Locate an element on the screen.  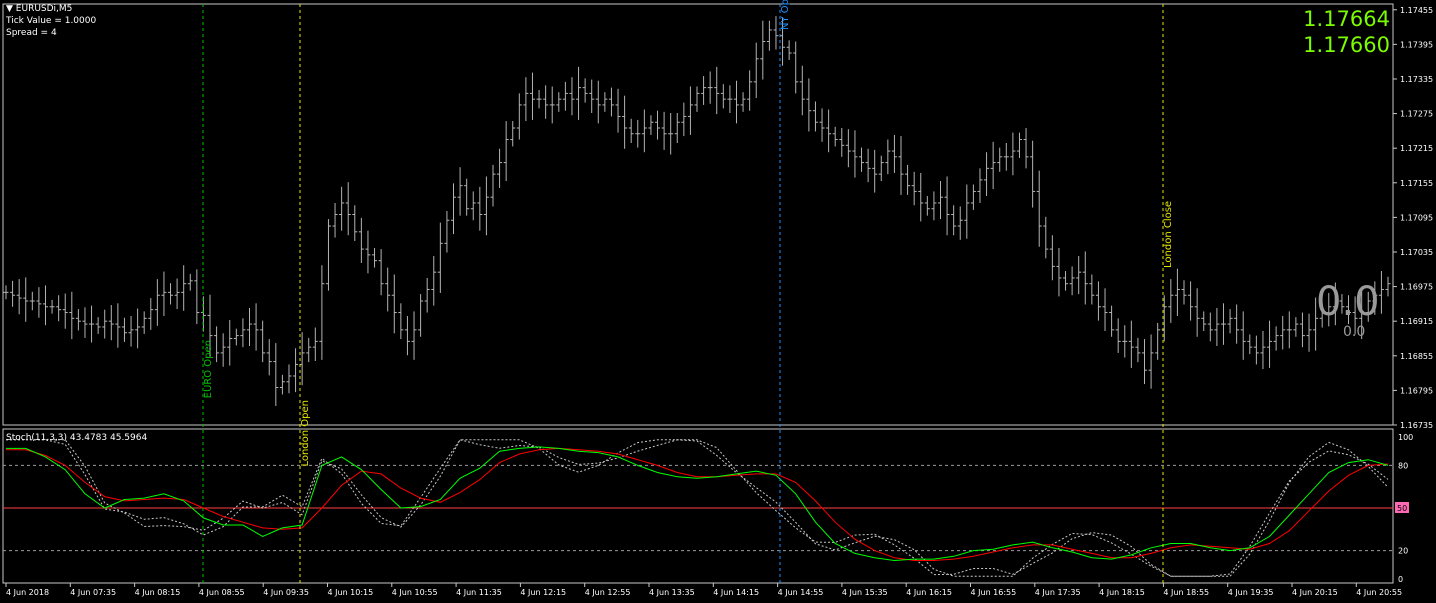
price-axis-label: 1.17335 is located at coordinates (1416, 79).